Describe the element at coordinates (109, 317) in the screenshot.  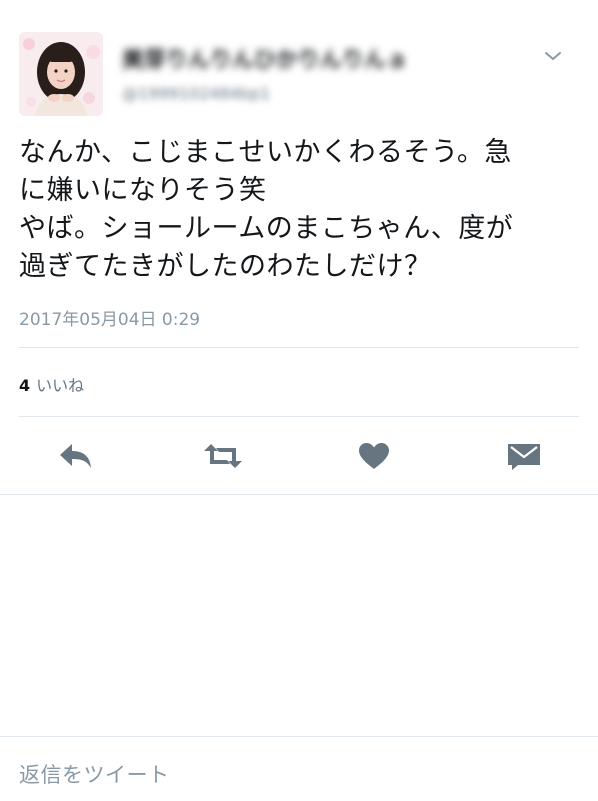
I see `tweet-timestamp: 2017年05月04日 0:29` at that location.